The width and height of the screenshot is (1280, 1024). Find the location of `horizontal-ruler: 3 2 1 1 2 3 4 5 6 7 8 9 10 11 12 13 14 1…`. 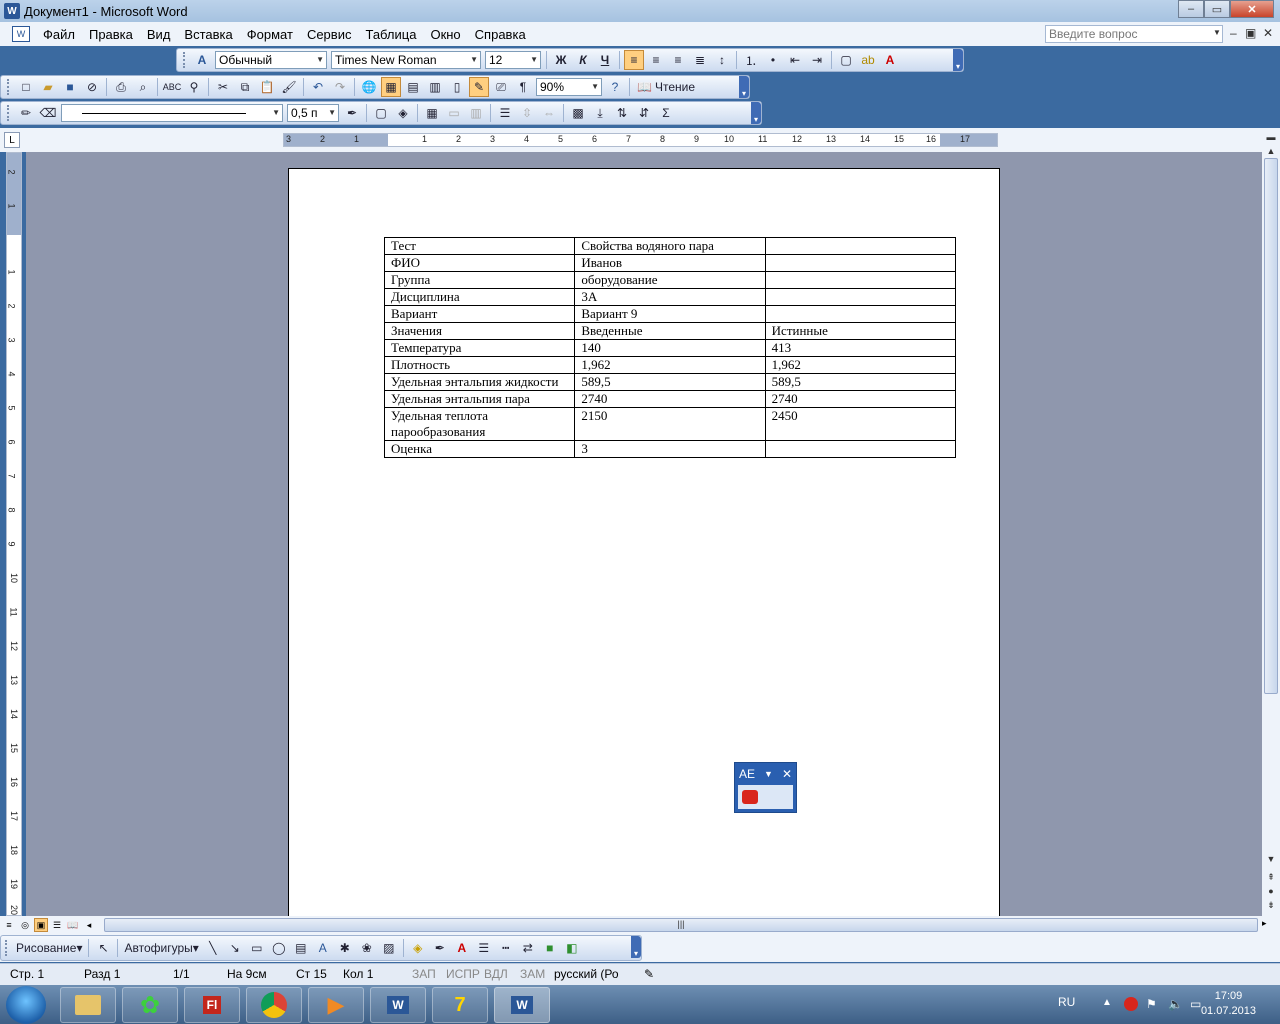

horizontal-ruler: 3 2 1 1 2 3 4 5 6 7 8 9 10 11 12 13 14 1… is located at coordinates (640, 140).